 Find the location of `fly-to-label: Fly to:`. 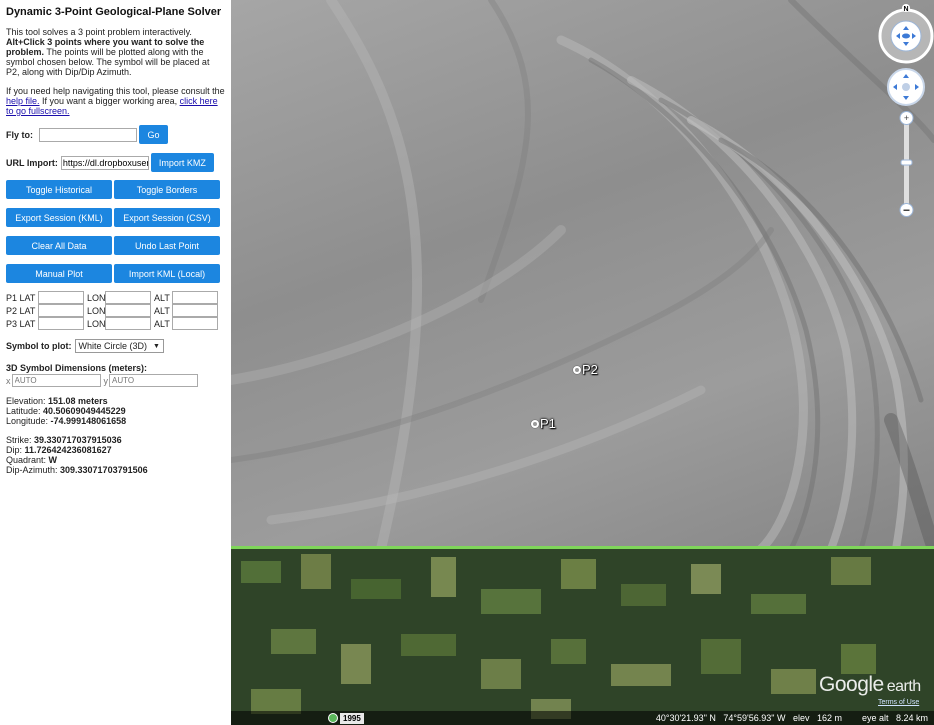

fly-to-label: Fly to: is located at coordinates (19, 134).